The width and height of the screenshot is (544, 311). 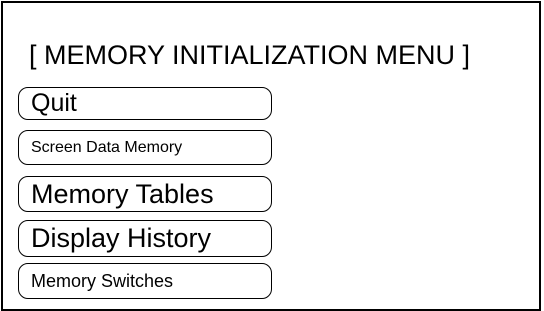 What do you see at coordinates (122, 193) in the screenshot?
I see `memory-tables-button-label: Memory Tables` at bounding box center [122, 193].